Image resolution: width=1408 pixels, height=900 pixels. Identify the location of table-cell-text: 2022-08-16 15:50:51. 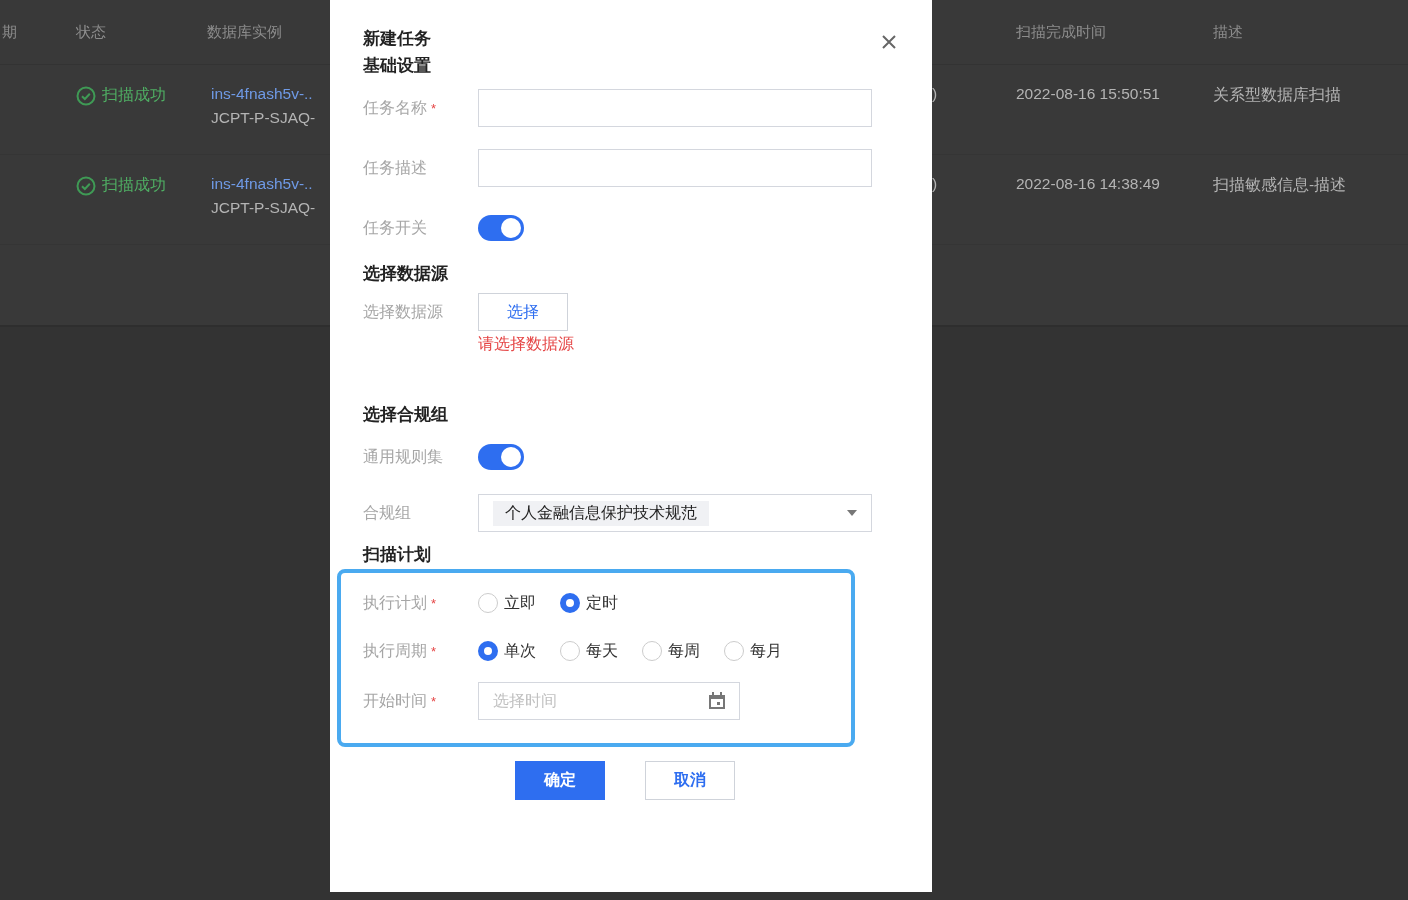
(1088, 94).